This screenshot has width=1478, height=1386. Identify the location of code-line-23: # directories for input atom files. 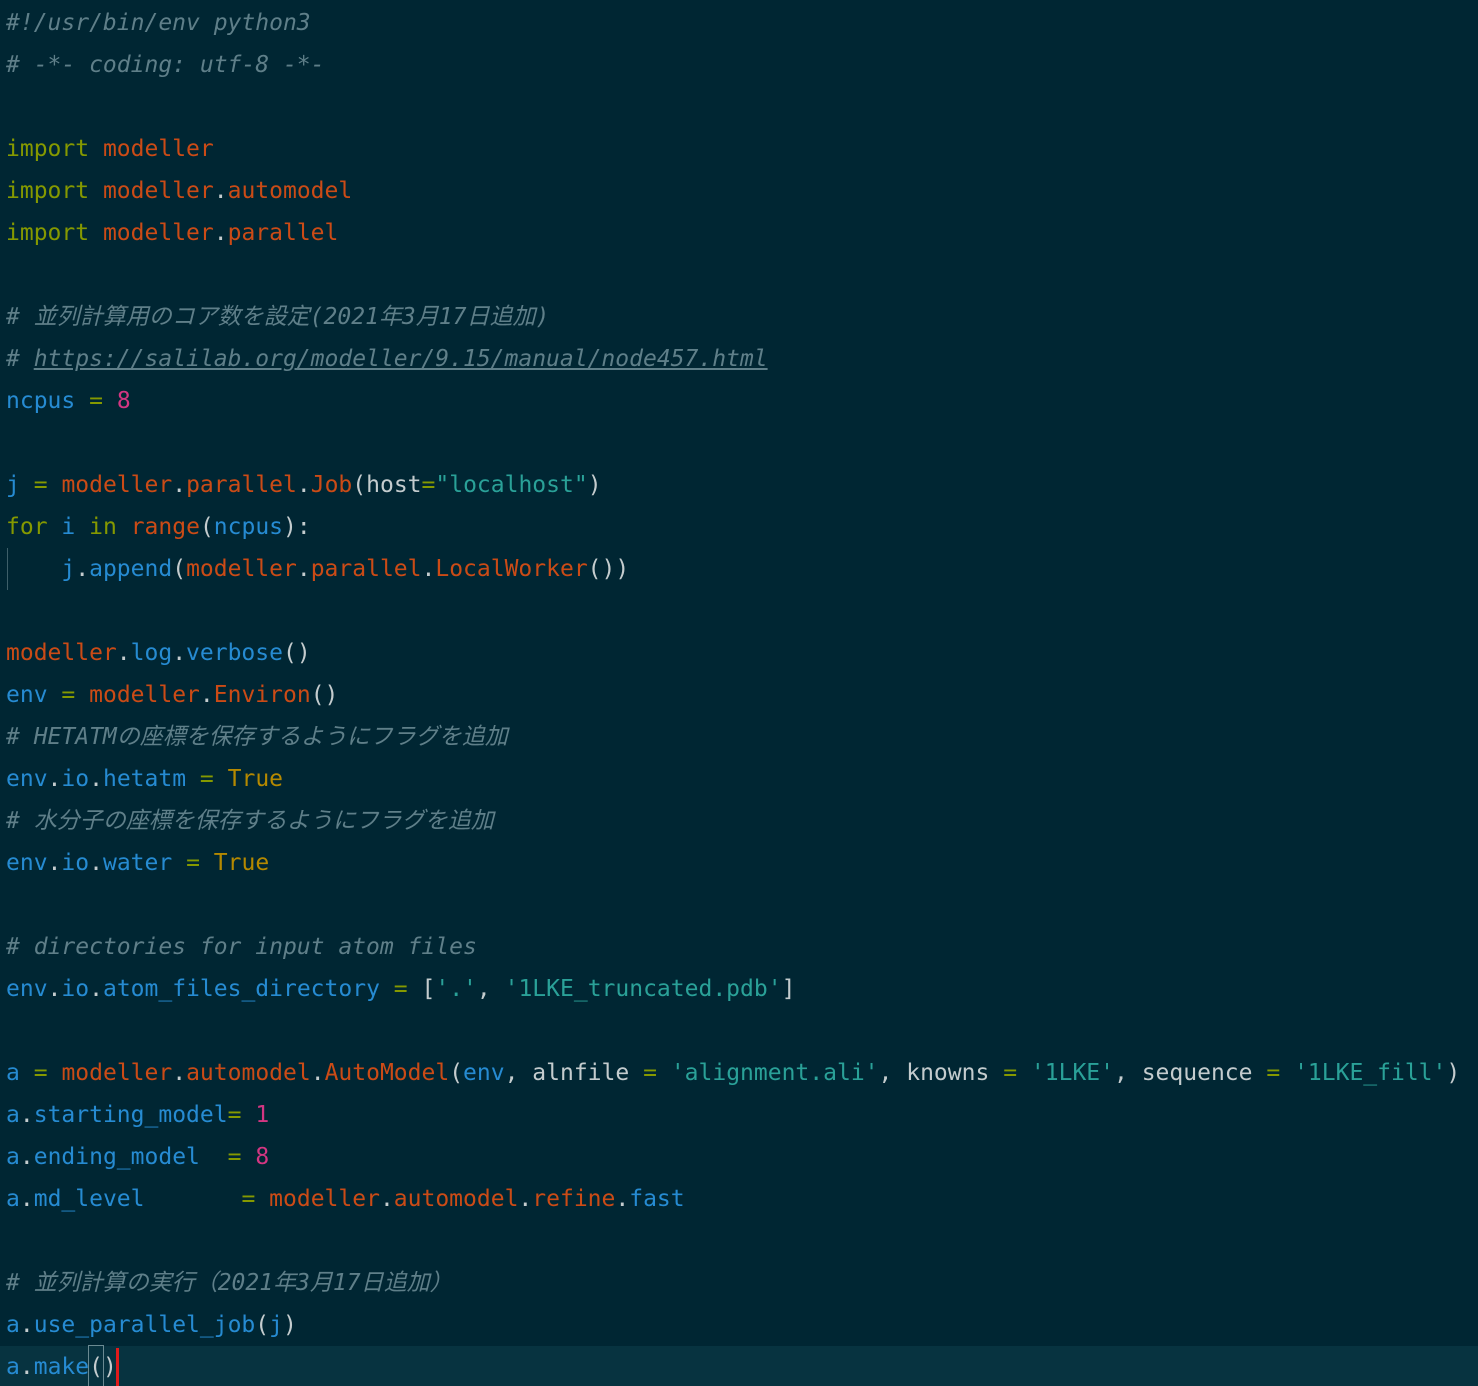
(241, 947).